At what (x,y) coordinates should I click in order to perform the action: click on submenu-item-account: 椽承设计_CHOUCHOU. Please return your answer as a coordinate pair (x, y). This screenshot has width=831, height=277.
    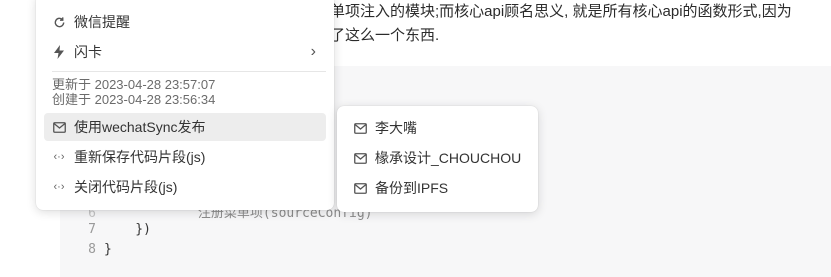
    Looking at the image, I should click on (438, 158).